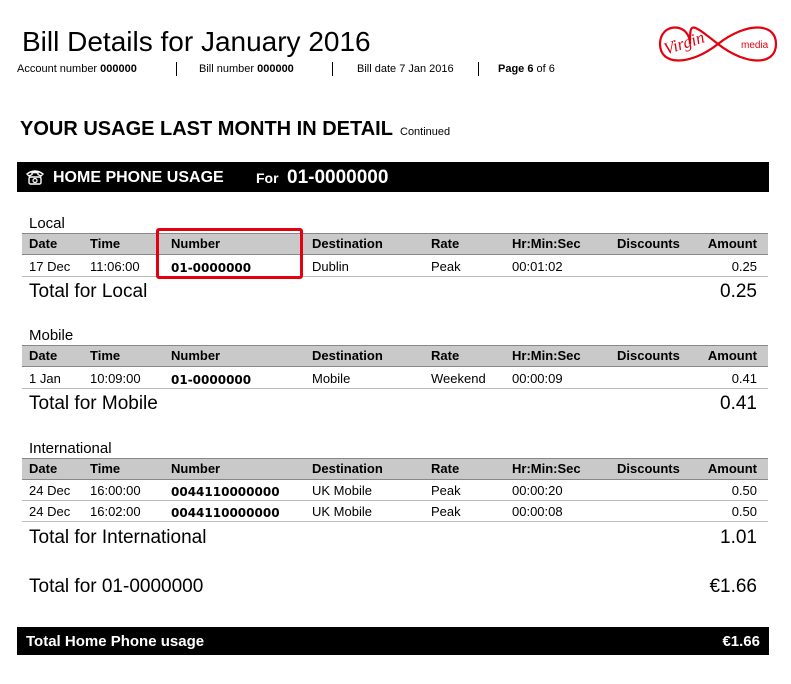  I want to click on group-title-local: Local, so click(47, 223).